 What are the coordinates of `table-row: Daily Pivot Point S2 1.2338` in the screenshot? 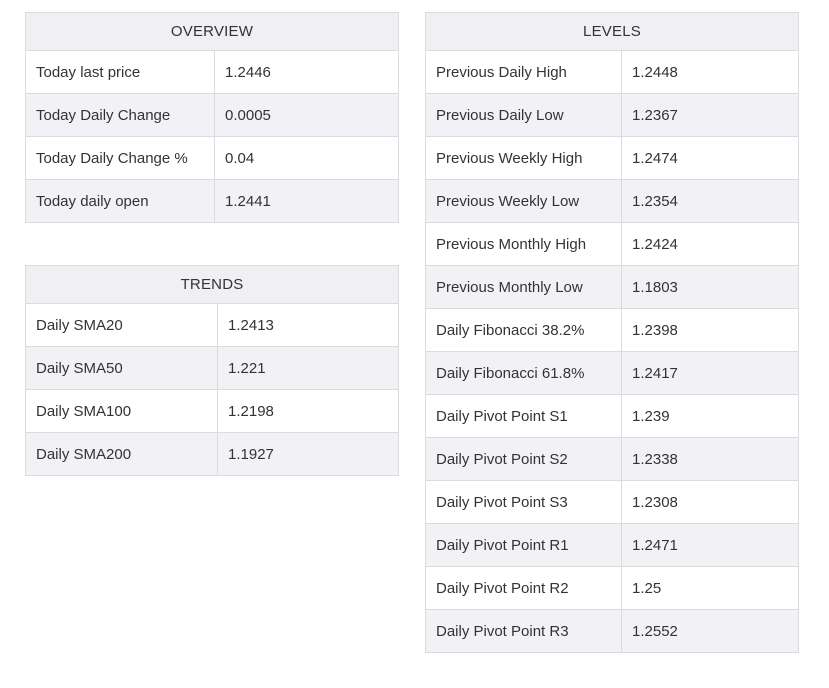 It's located at (612, 459).